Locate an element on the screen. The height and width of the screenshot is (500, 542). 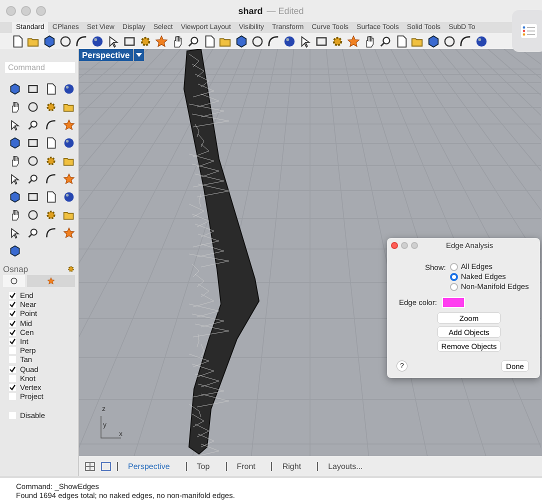
panel-title: Osnap is located at coordinates (15, 269).